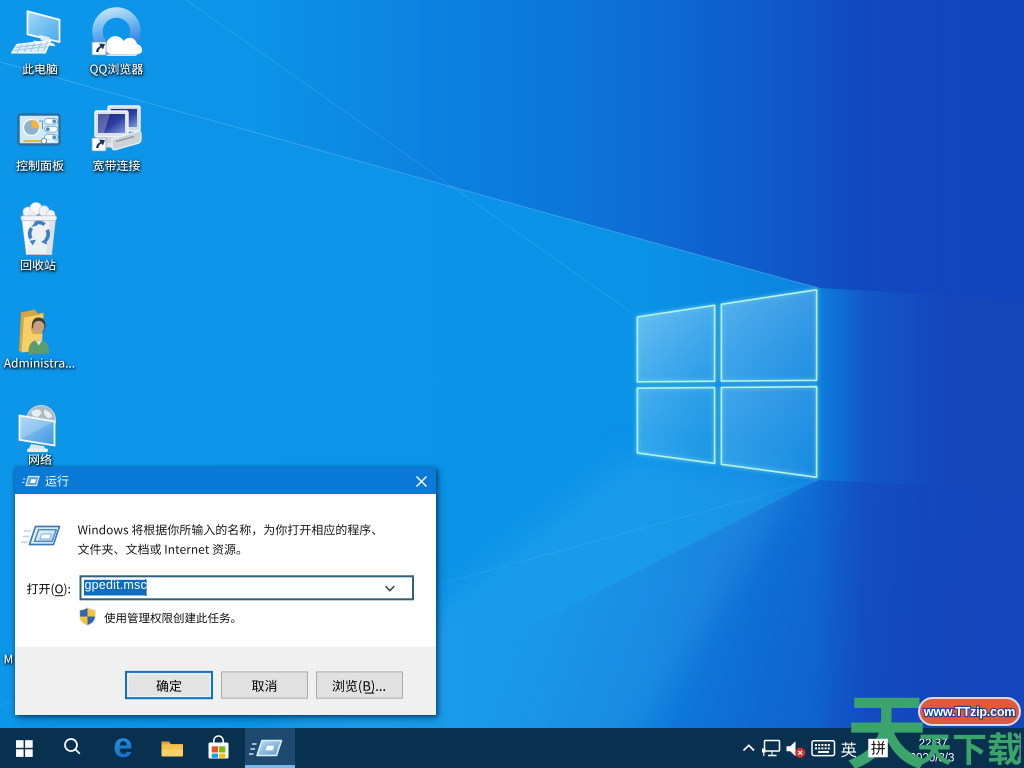  Describe the element at coordinates (969, 712) in the screenshot. I see `svg-text: www.TTzip.com` at that location.